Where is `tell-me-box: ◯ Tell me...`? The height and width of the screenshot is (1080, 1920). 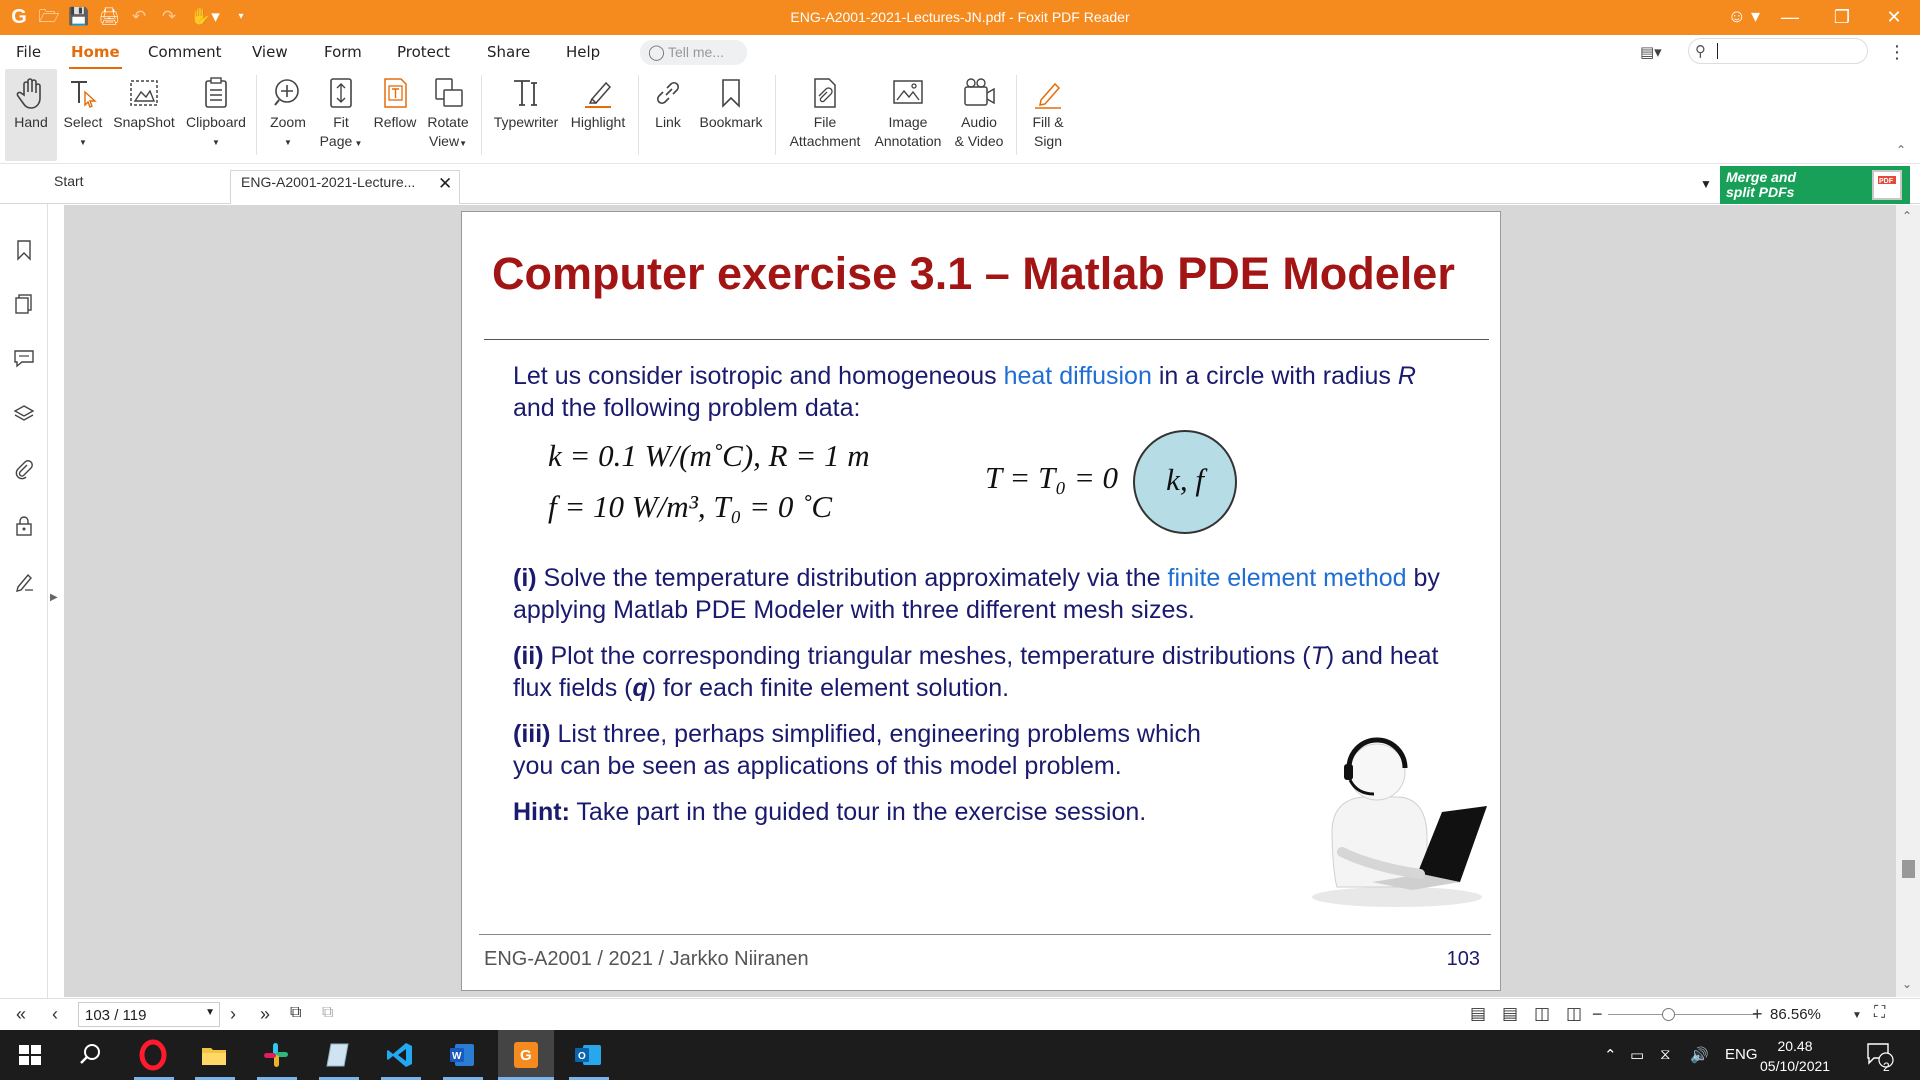
tell-me-box: ◯ Tell me... is located at coordinates (693, 52).